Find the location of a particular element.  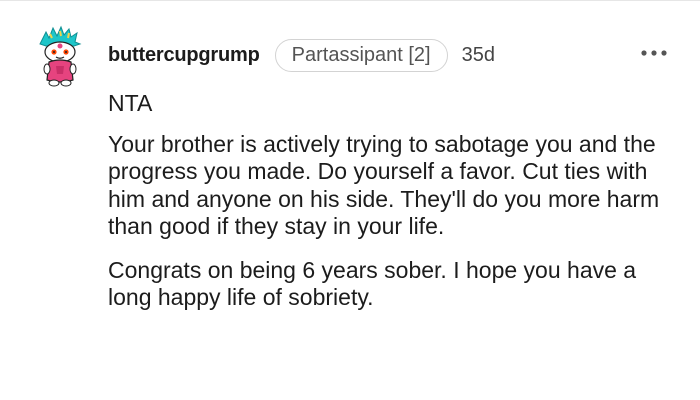

more-options-button is located at coordinates (654, 53).